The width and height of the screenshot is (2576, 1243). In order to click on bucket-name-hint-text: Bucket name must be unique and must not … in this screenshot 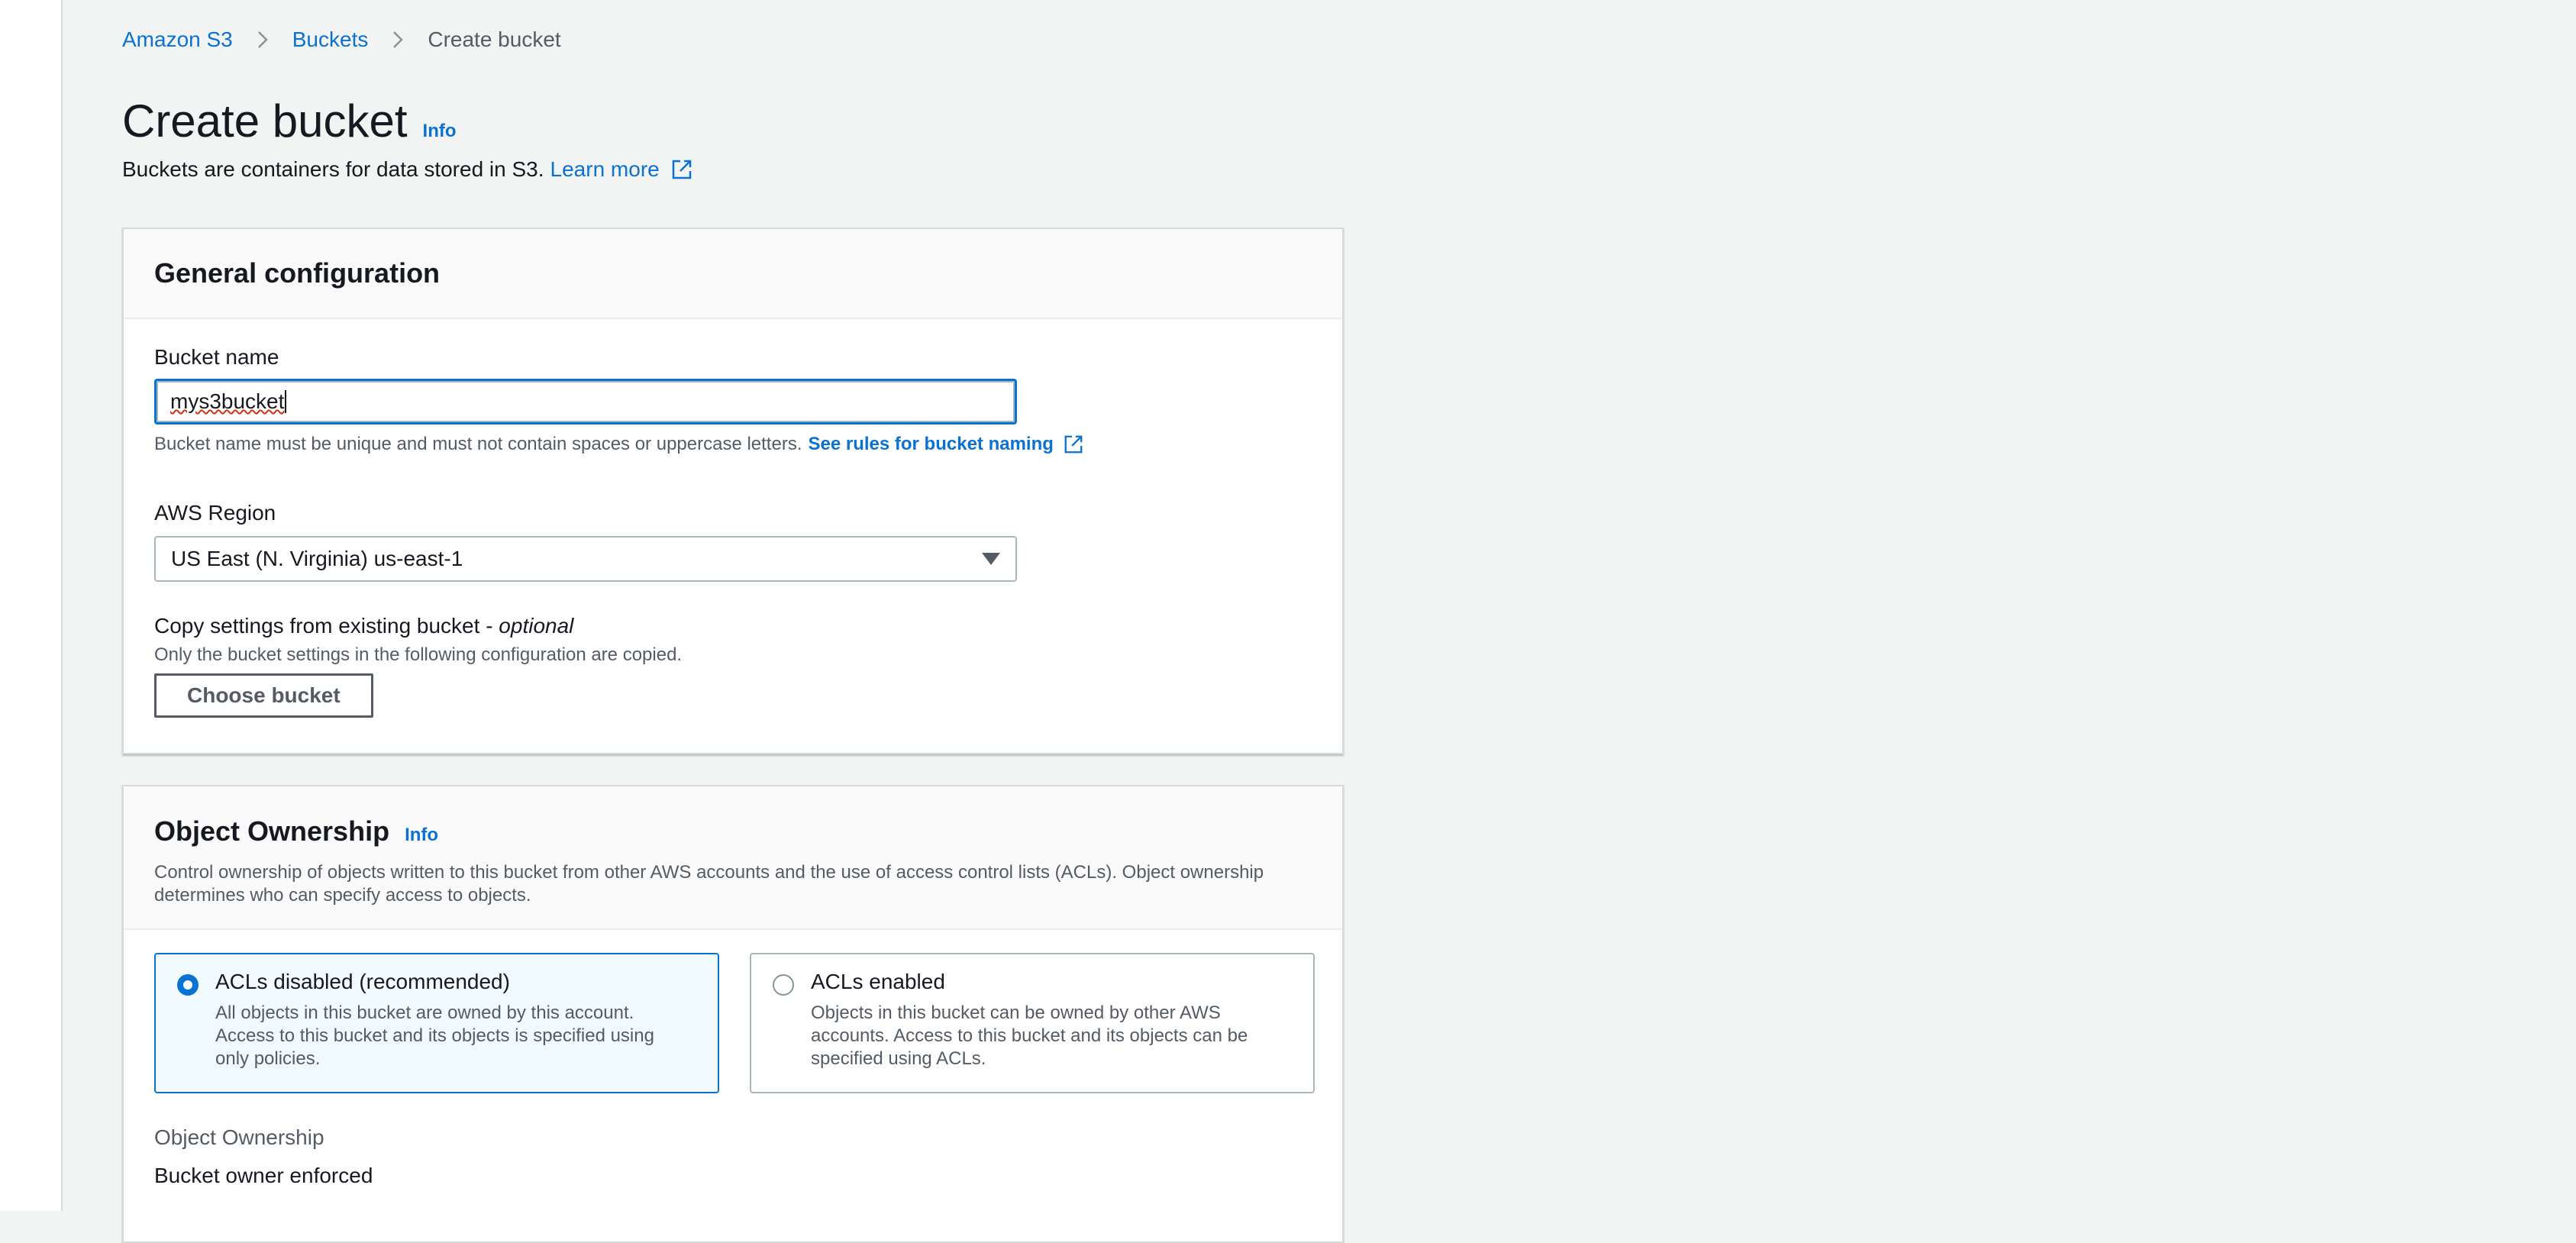, I will do `click(478, 444)`.